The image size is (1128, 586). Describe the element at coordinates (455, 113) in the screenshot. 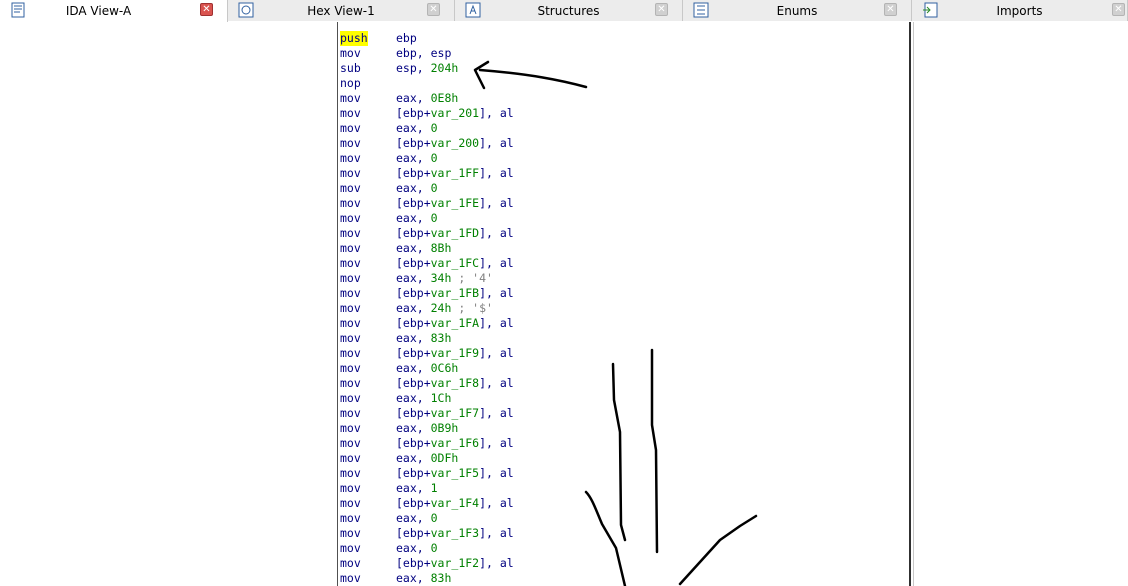

I see `operands: [ebp+var_201], al` at that location.